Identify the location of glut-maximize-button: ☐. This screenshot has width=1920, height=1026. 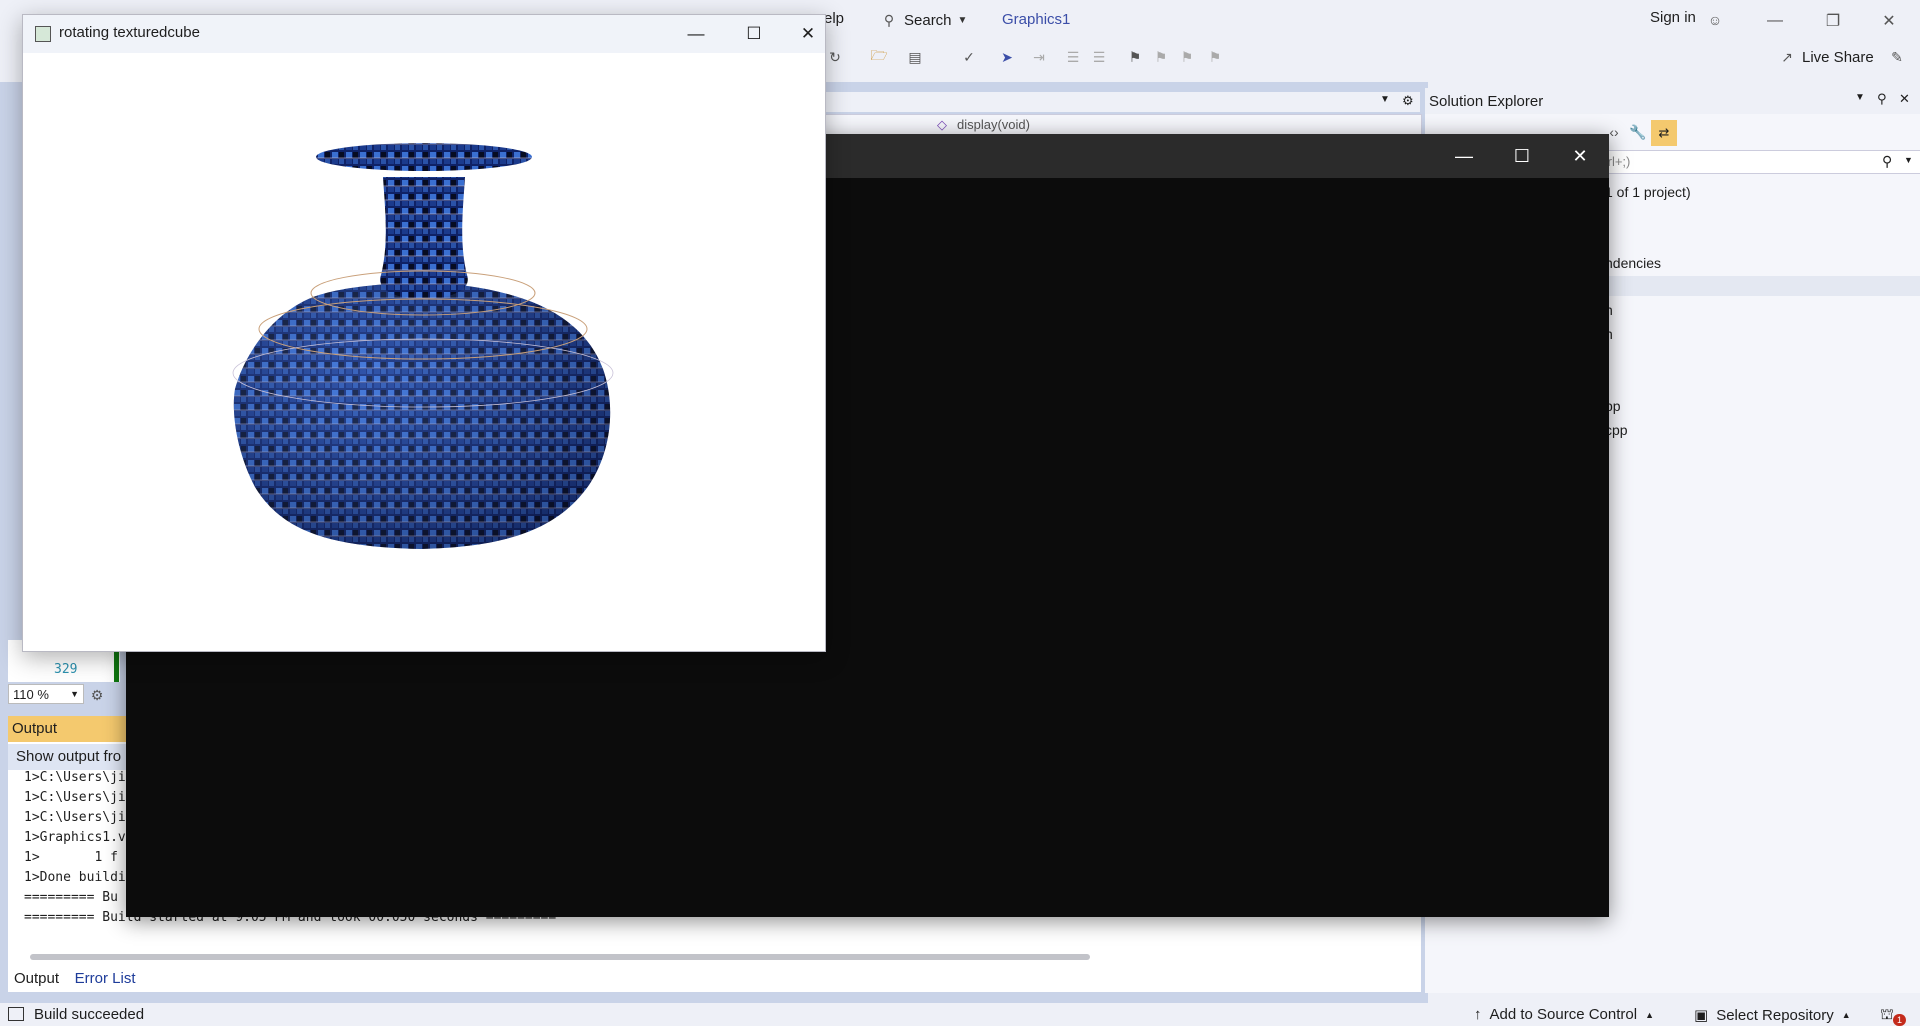
(754, 34).